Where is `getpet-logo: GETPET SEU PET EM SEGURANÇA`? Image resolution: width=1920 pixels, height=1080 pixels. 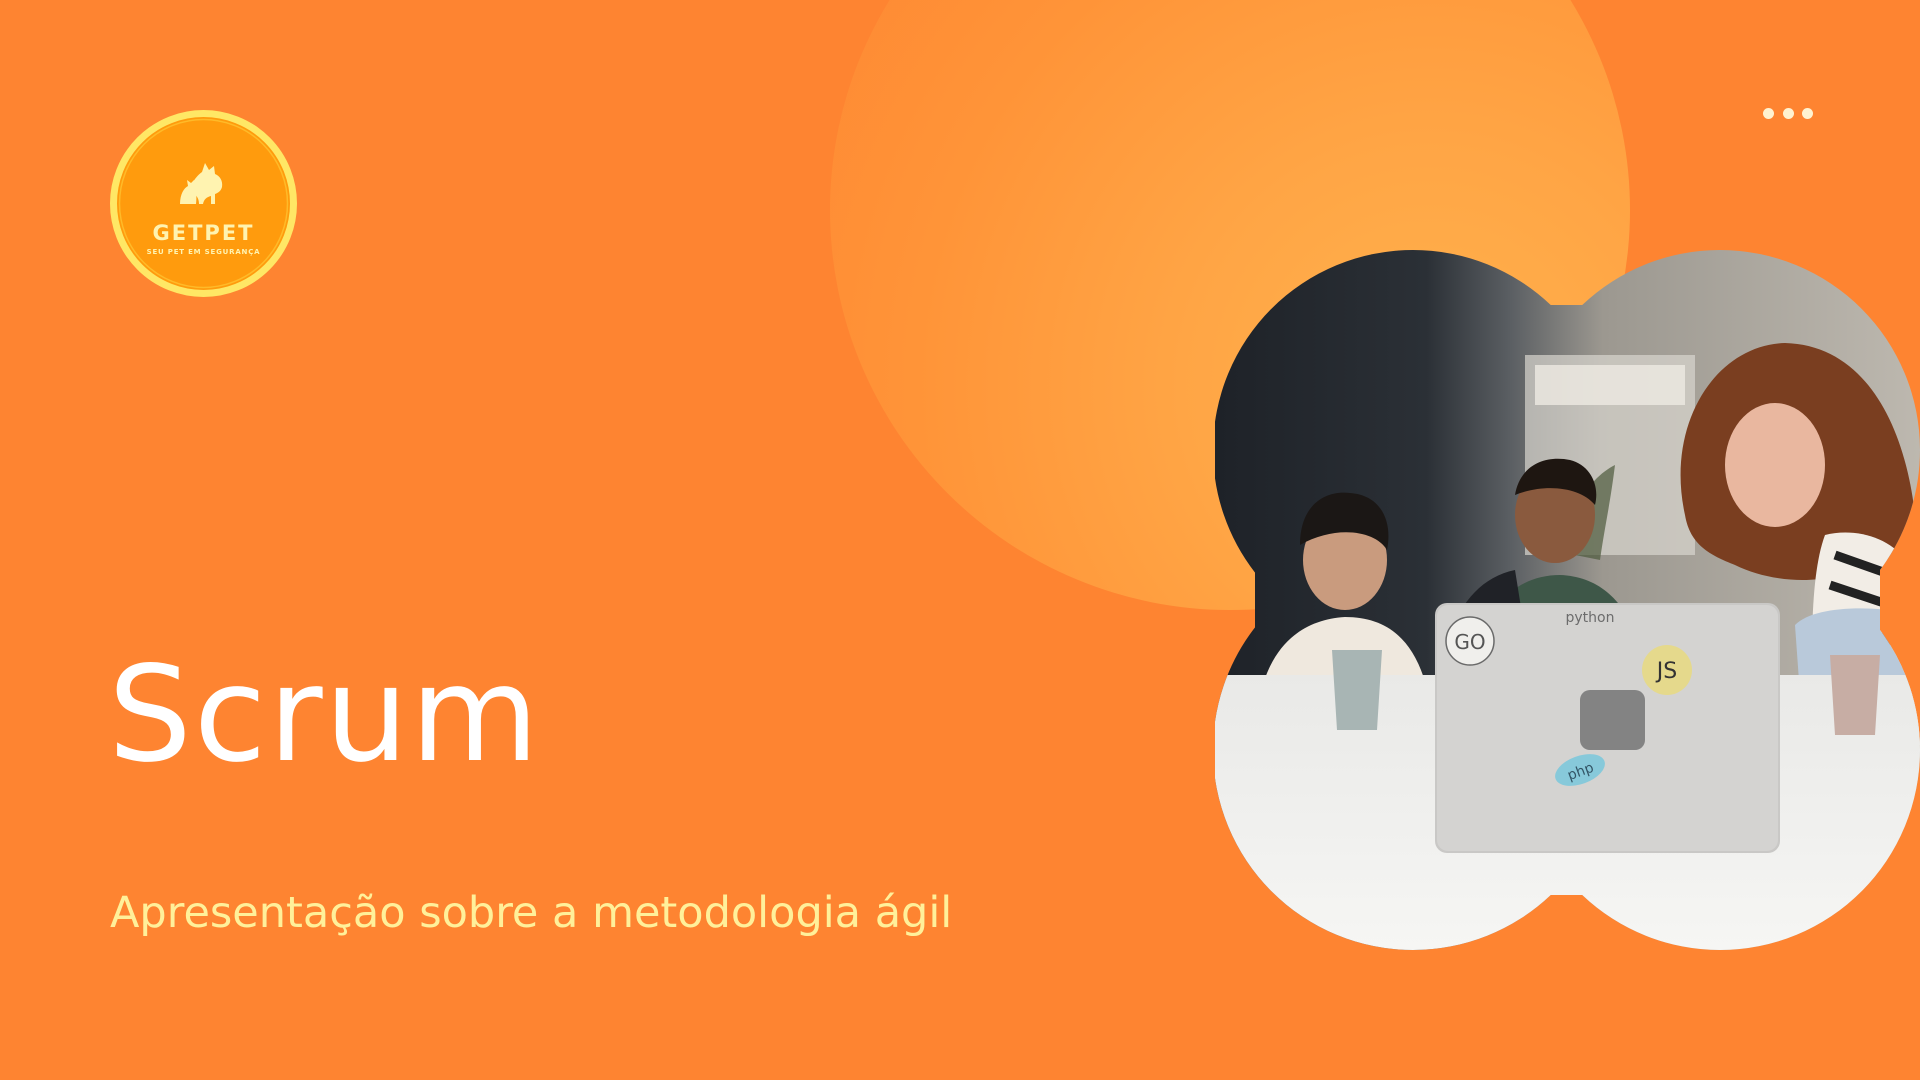 getpet-logo: GETPET SEU PET EM SEGURANÇA is located at coordinates (203, 203).